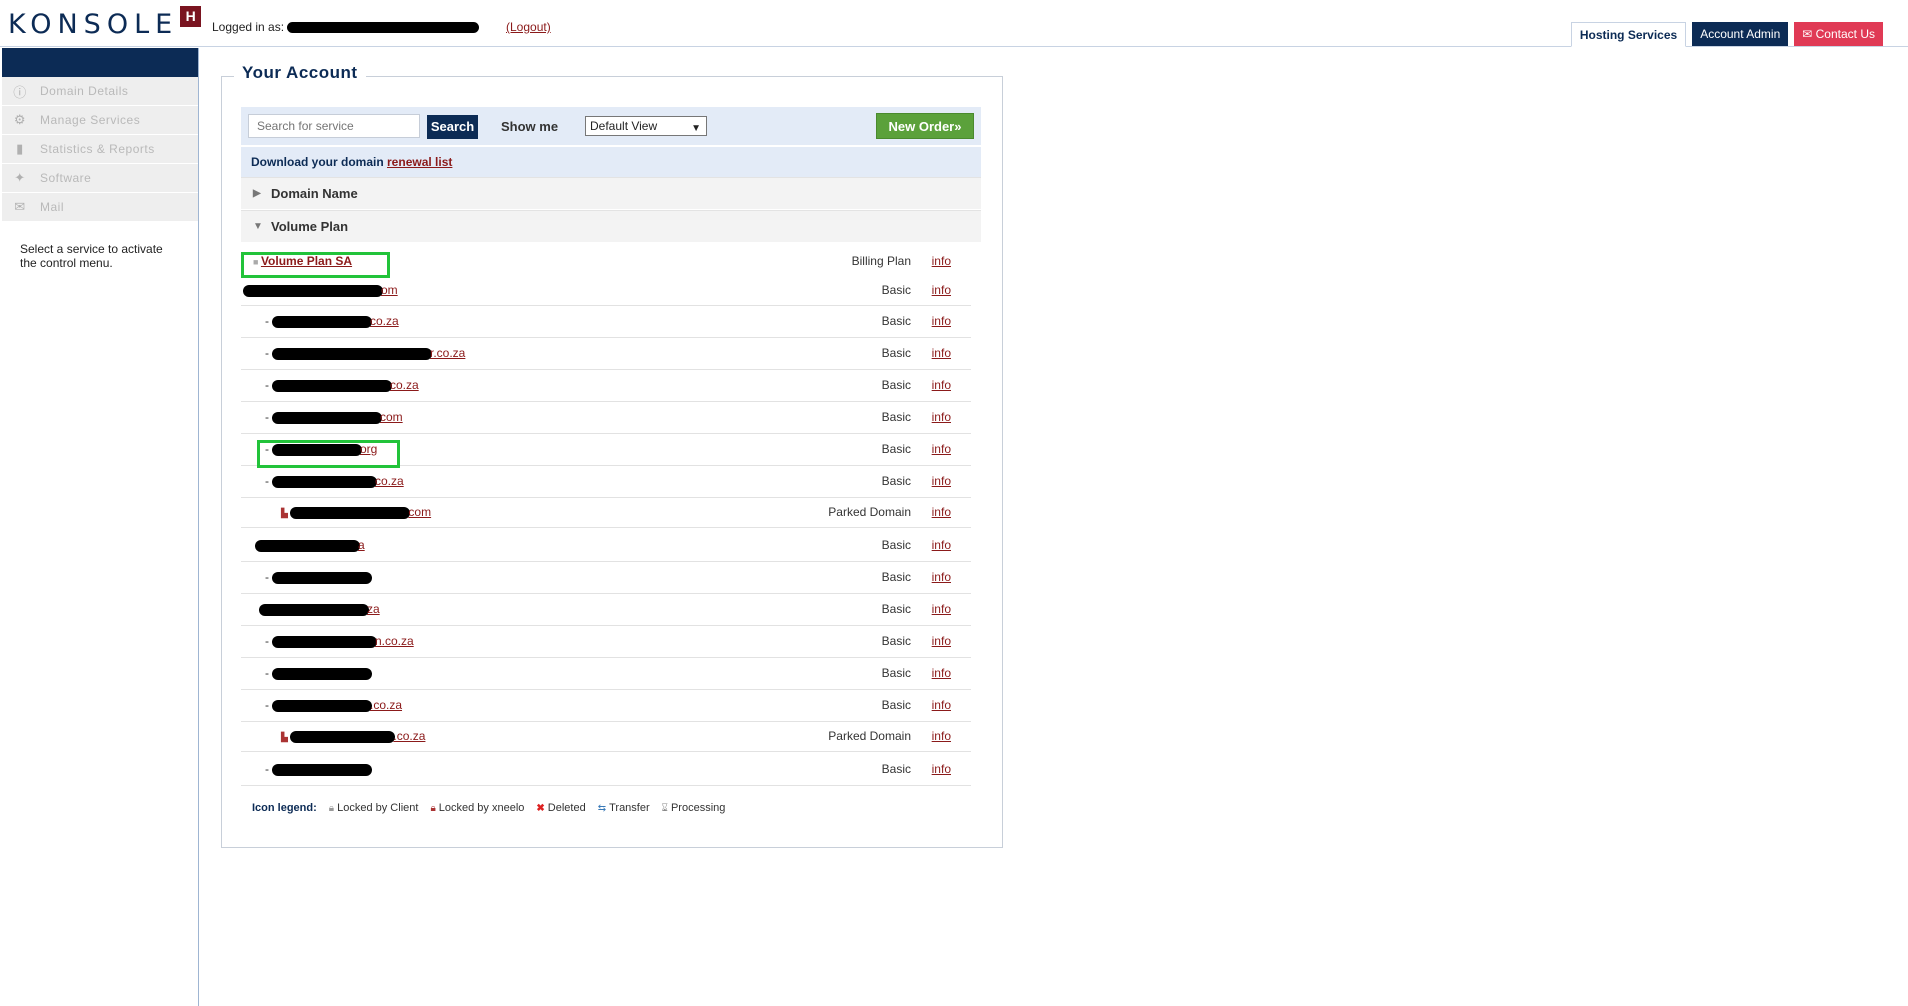  What do you see at coordinates (611, 226) in the screenshot?
I see `group-volume-plan: ▼ Volume Plan` at bounding box center [611, 226].